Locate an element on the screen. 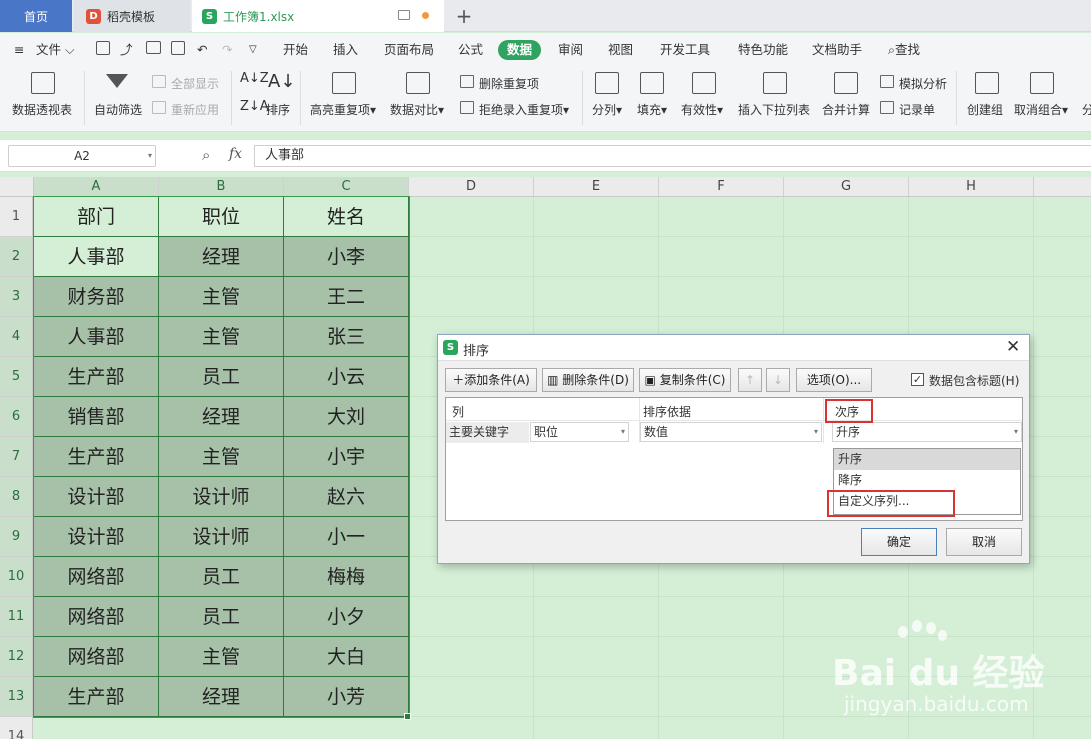 The image size is (1091, 739). table-cell: 财务部 is located at coordinates (96, 297).